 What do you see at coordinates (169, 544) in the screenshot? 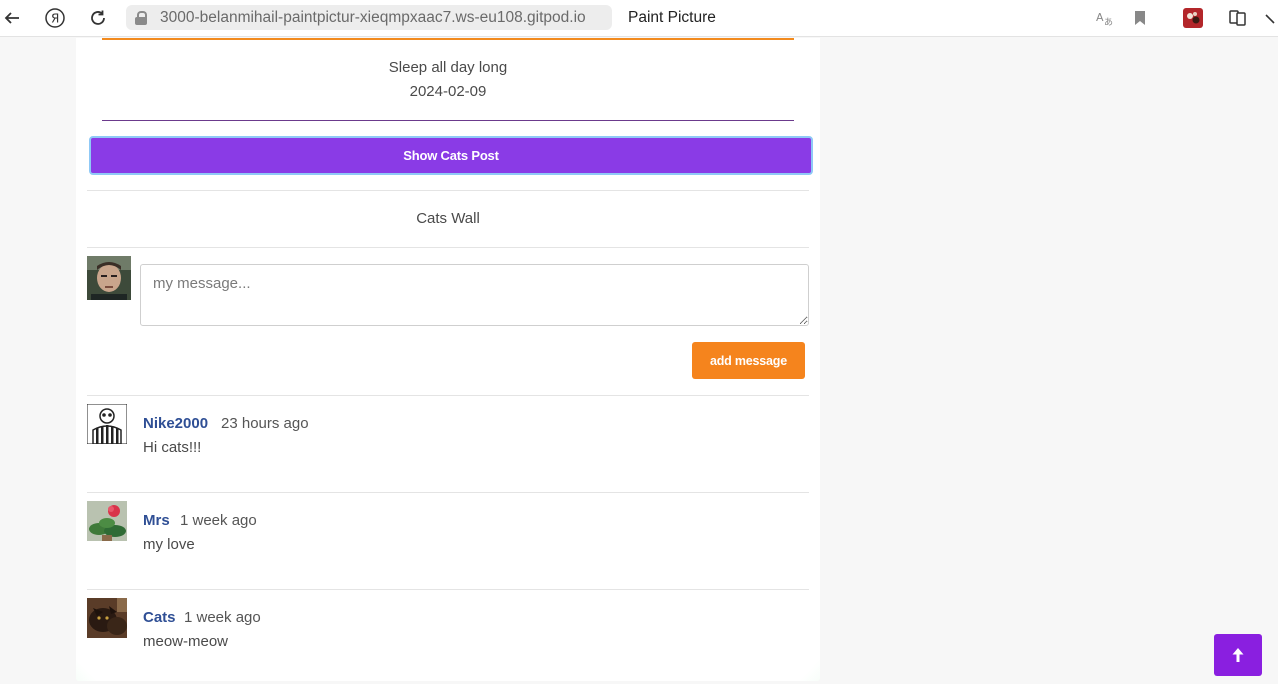
I see `comment-text: my love` at bounding box center [169, 544].